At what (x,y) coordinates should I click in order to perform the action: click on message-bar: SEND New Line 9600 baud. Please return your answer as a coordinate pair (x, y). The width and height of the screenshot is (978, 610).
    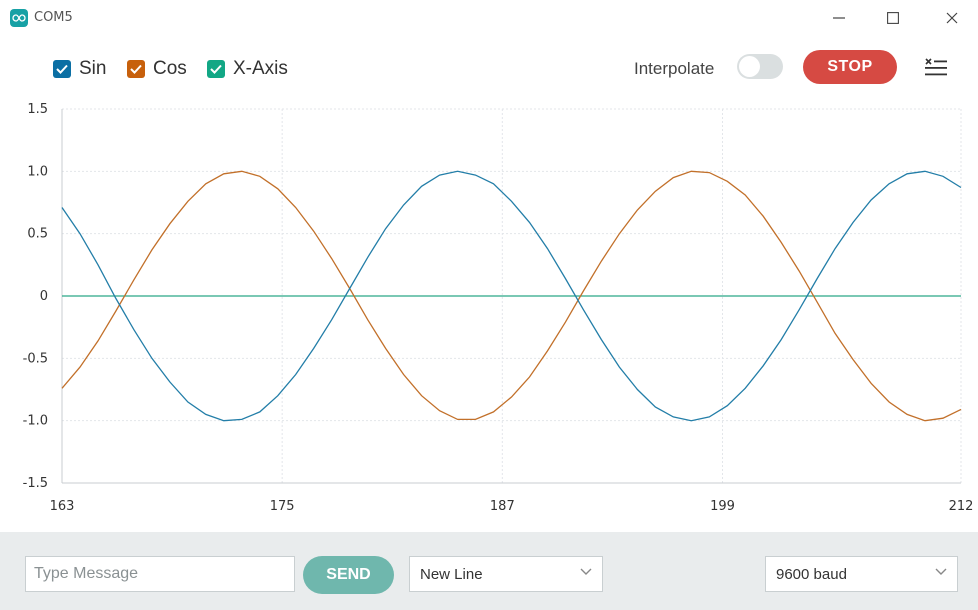
    Looking at the image, I should click on (489, 571).